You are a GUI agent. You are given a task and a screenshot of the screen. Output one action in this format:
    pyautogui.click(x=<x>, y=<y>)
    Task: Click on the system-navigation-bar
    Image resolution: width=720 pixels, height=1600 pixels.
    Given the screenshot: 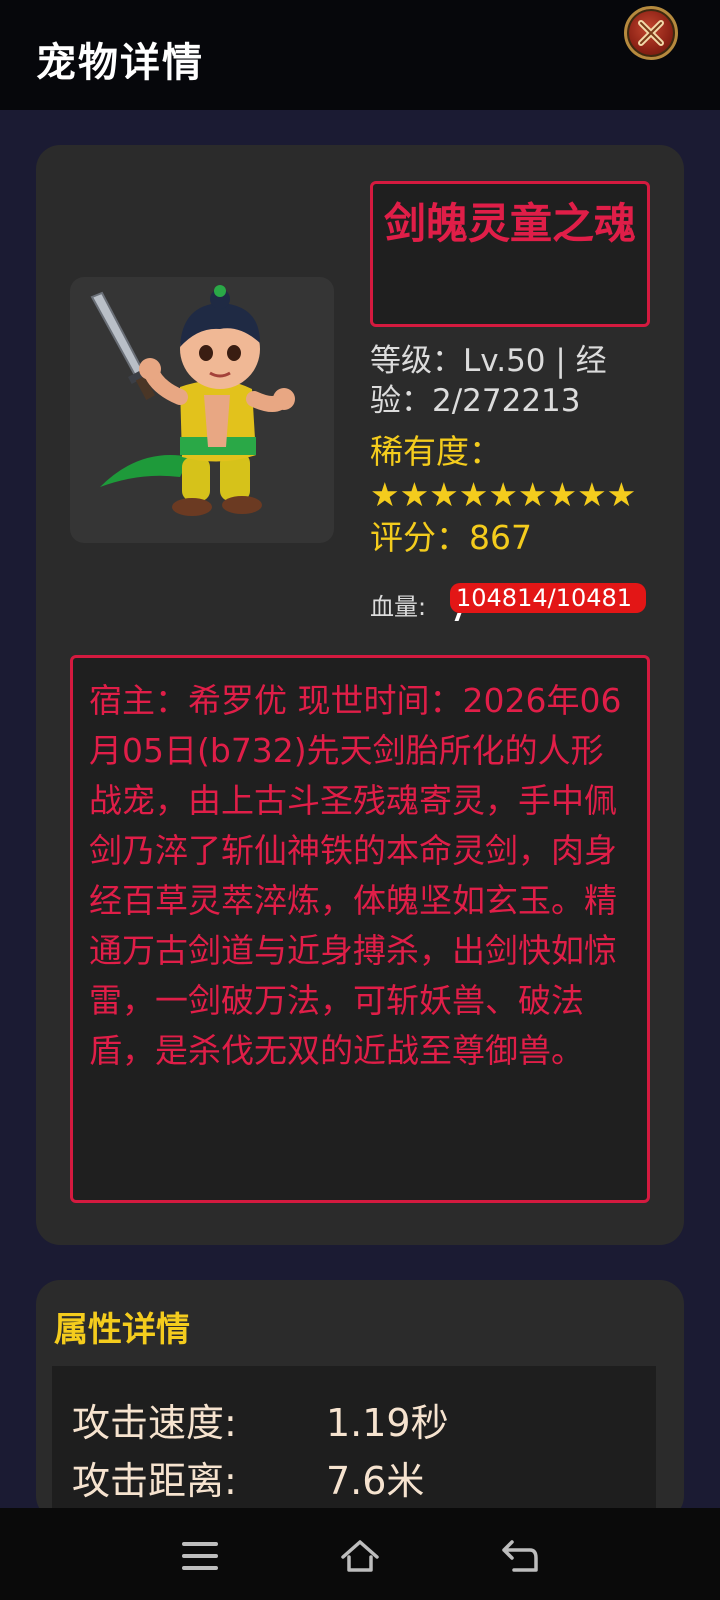 What is the action you would take?
    pyautogui.click(x=360, y=1554)
    